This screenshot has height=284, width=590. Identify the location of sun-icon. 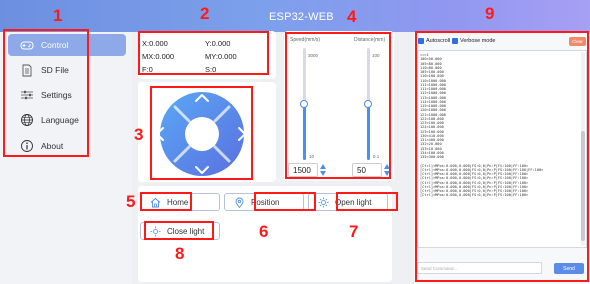
(323, 202).